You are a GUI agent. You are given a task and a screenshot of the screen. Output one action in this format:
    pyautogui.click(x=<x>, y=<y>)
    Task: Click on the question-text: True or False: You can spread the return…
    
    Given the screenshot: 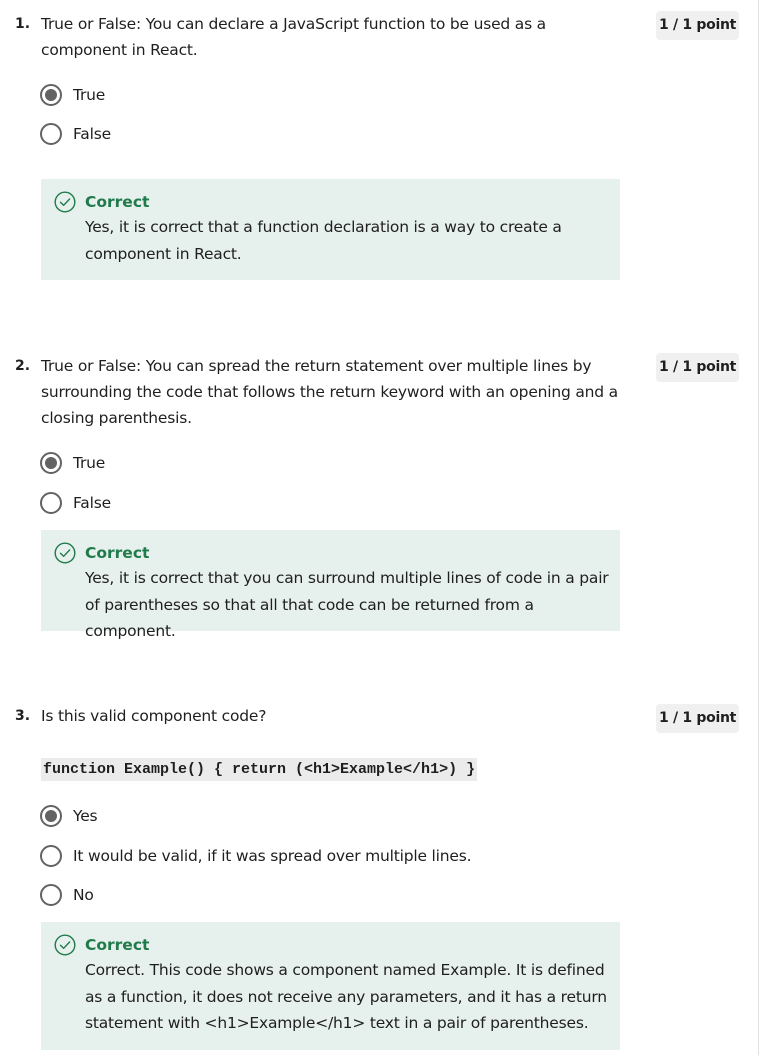 What is the action you would take?
    pyautogui.click(x=329, y=392)
    